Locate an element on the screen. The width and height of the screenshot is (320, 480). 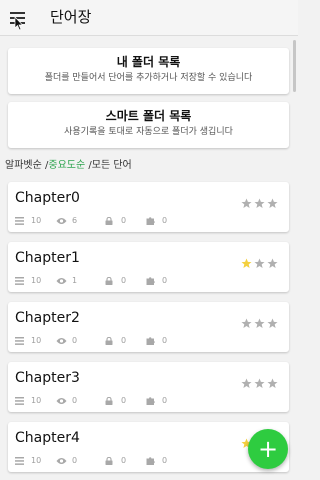
page-title: 단어장 is located at coordinates (71, 17).